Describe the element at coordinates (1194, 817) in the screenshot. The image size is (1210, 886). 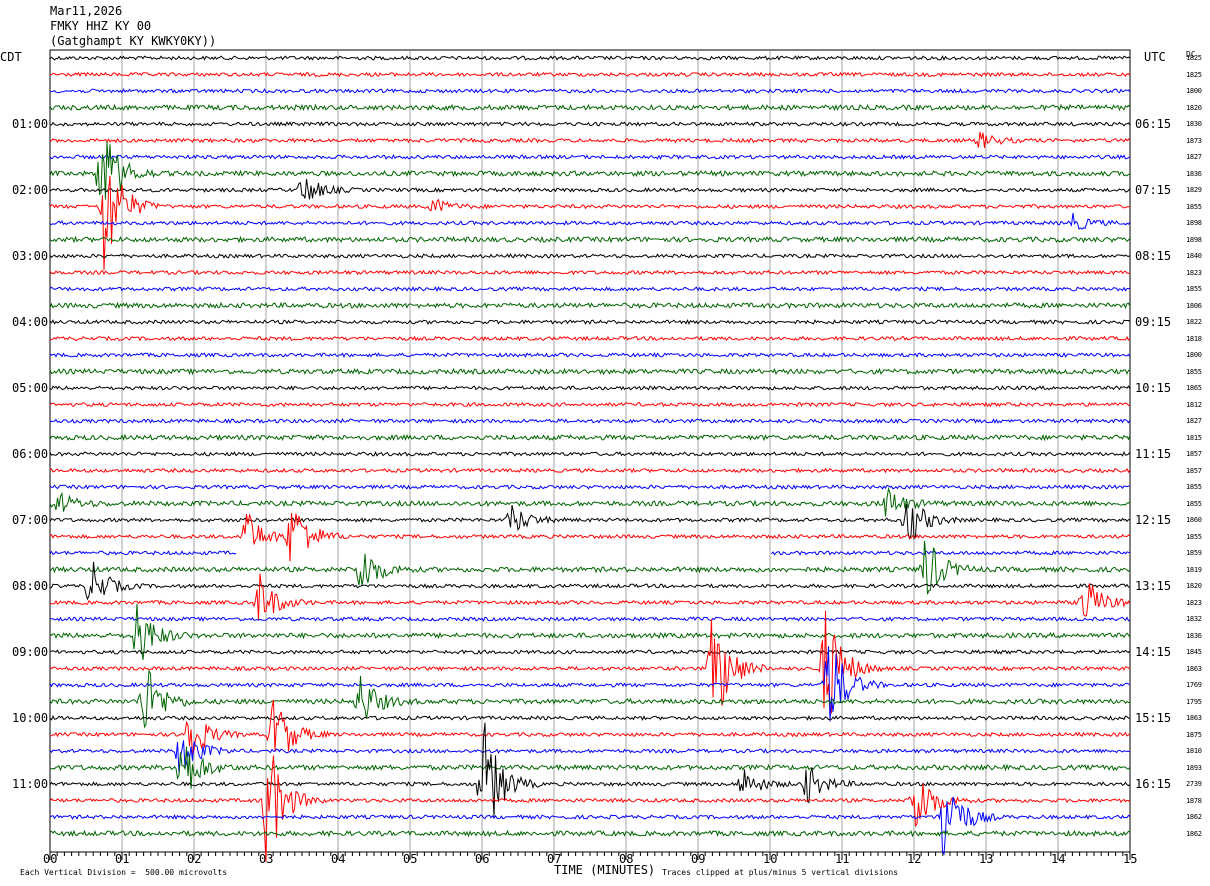
I see `trace-dc-value: 1862` at that location.